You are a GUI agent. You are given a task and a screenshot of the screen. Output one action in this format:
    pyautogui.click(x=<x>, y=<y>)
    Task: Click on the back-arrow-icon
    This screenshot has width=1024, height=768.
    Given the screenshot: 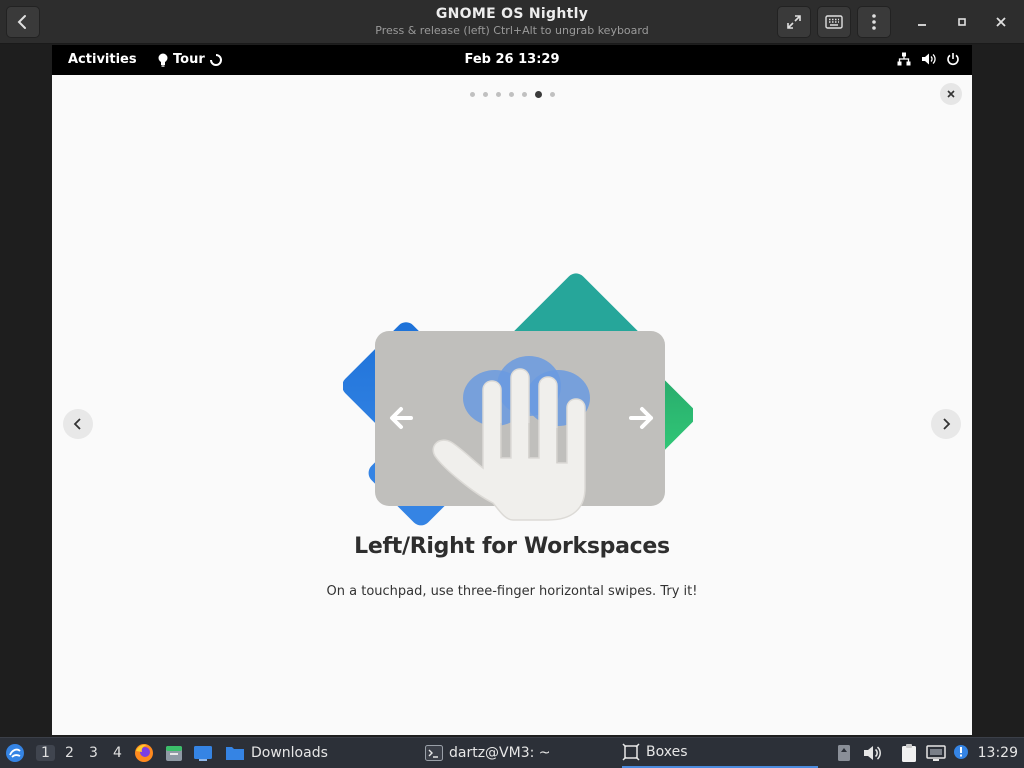 What is the action you would take?
    pyautogui.click(x=21, y=22)
    